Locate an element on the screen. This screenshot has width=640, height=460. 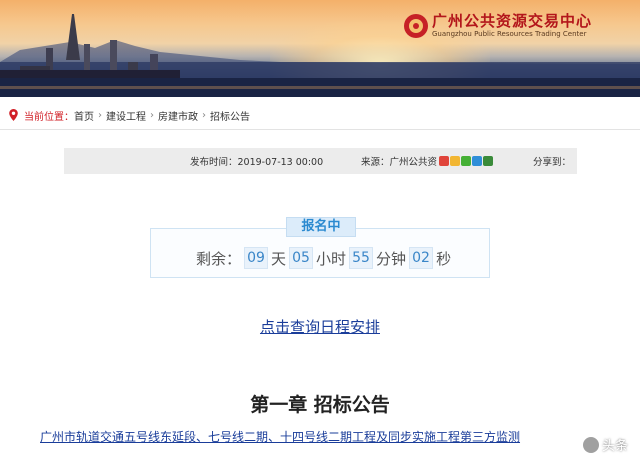
countdown-prefix: 剩余： is located at coordinates (219, 258).